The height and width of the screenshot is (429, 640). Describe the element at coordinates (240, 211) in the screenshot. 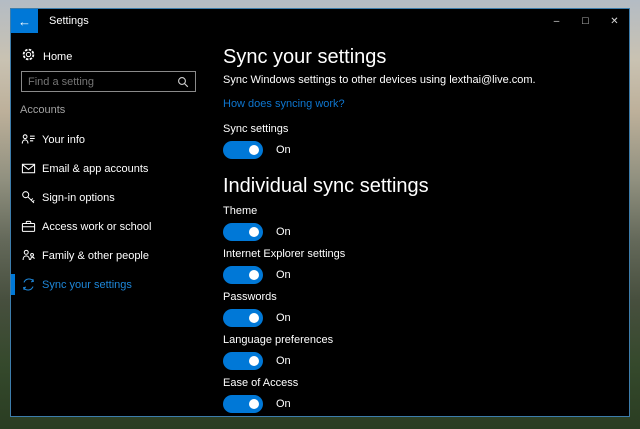

I see `theme-label: Theme` at that location.